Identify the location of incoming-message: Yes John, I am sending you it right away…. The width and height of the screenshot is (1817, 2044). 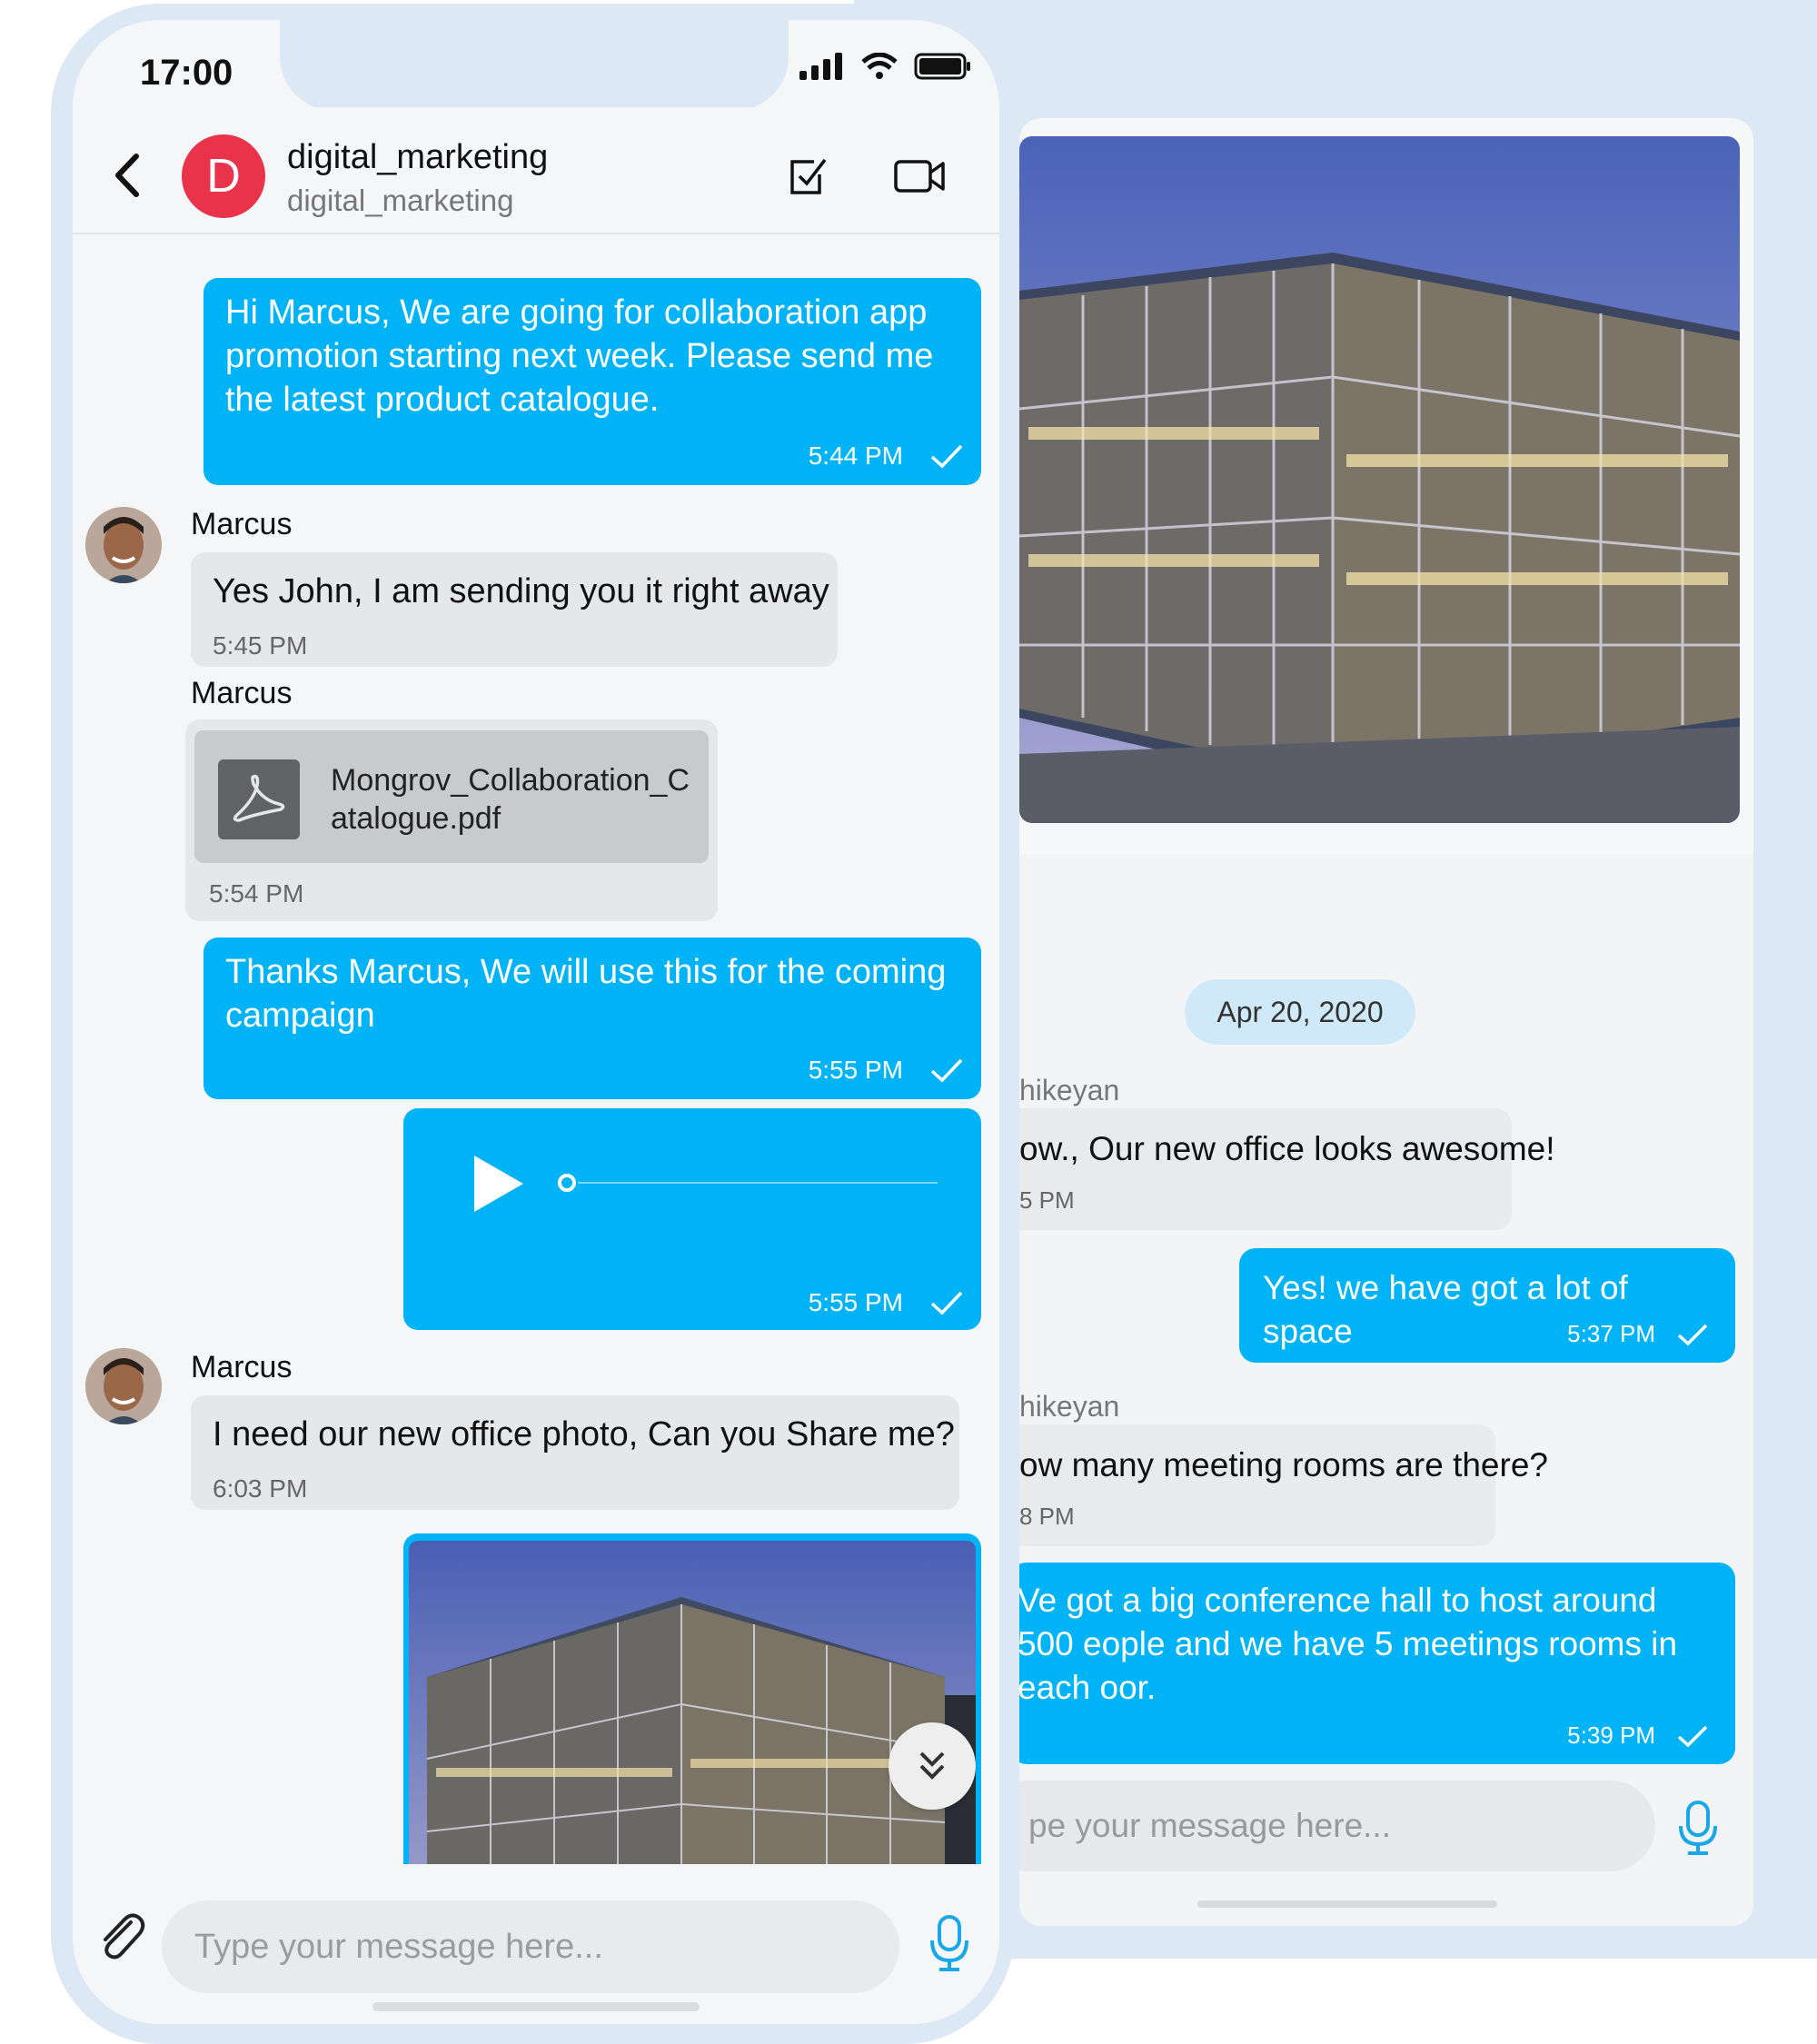
(514, 610).